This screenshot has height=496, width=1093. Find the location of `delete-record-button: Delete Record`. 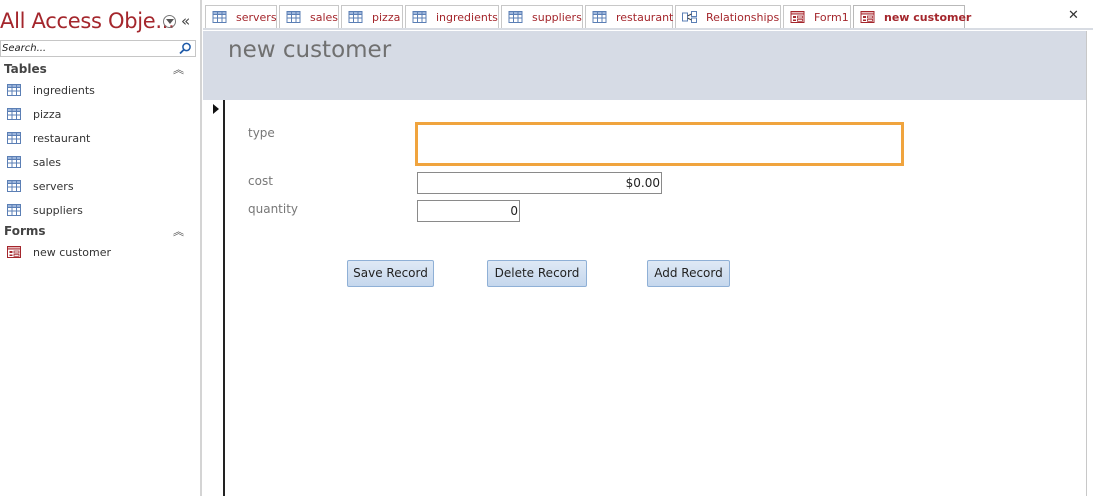

delete-record-button: Delete Record is located at coordinates (537, 273).